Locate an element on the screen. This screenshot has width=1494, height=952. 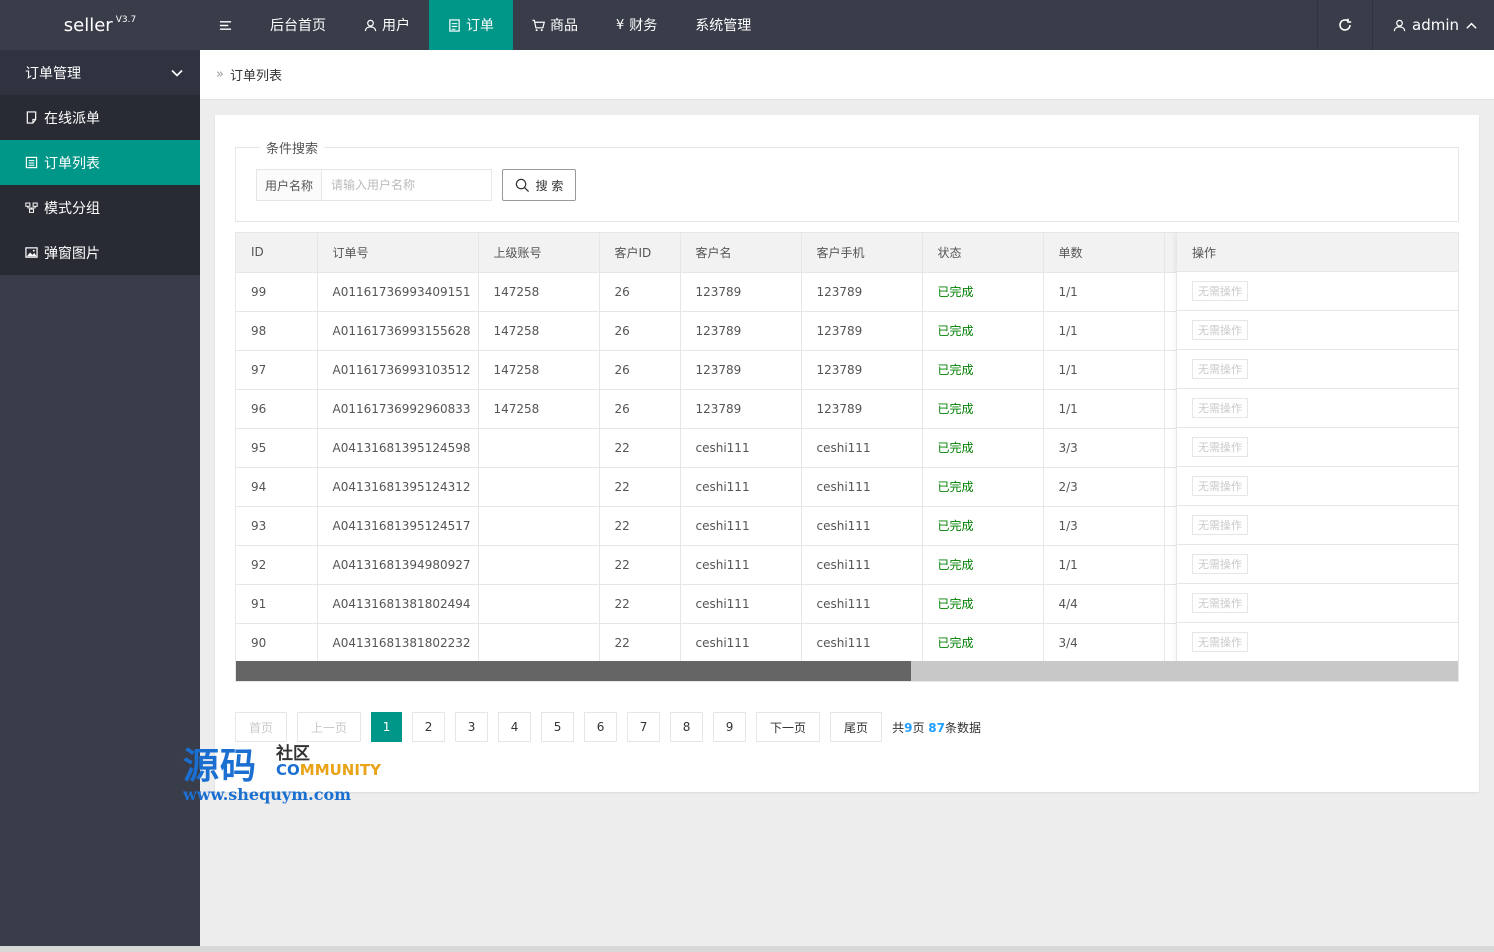
nav-finance: ¥ 财务 is located at coordinates (636, 25).